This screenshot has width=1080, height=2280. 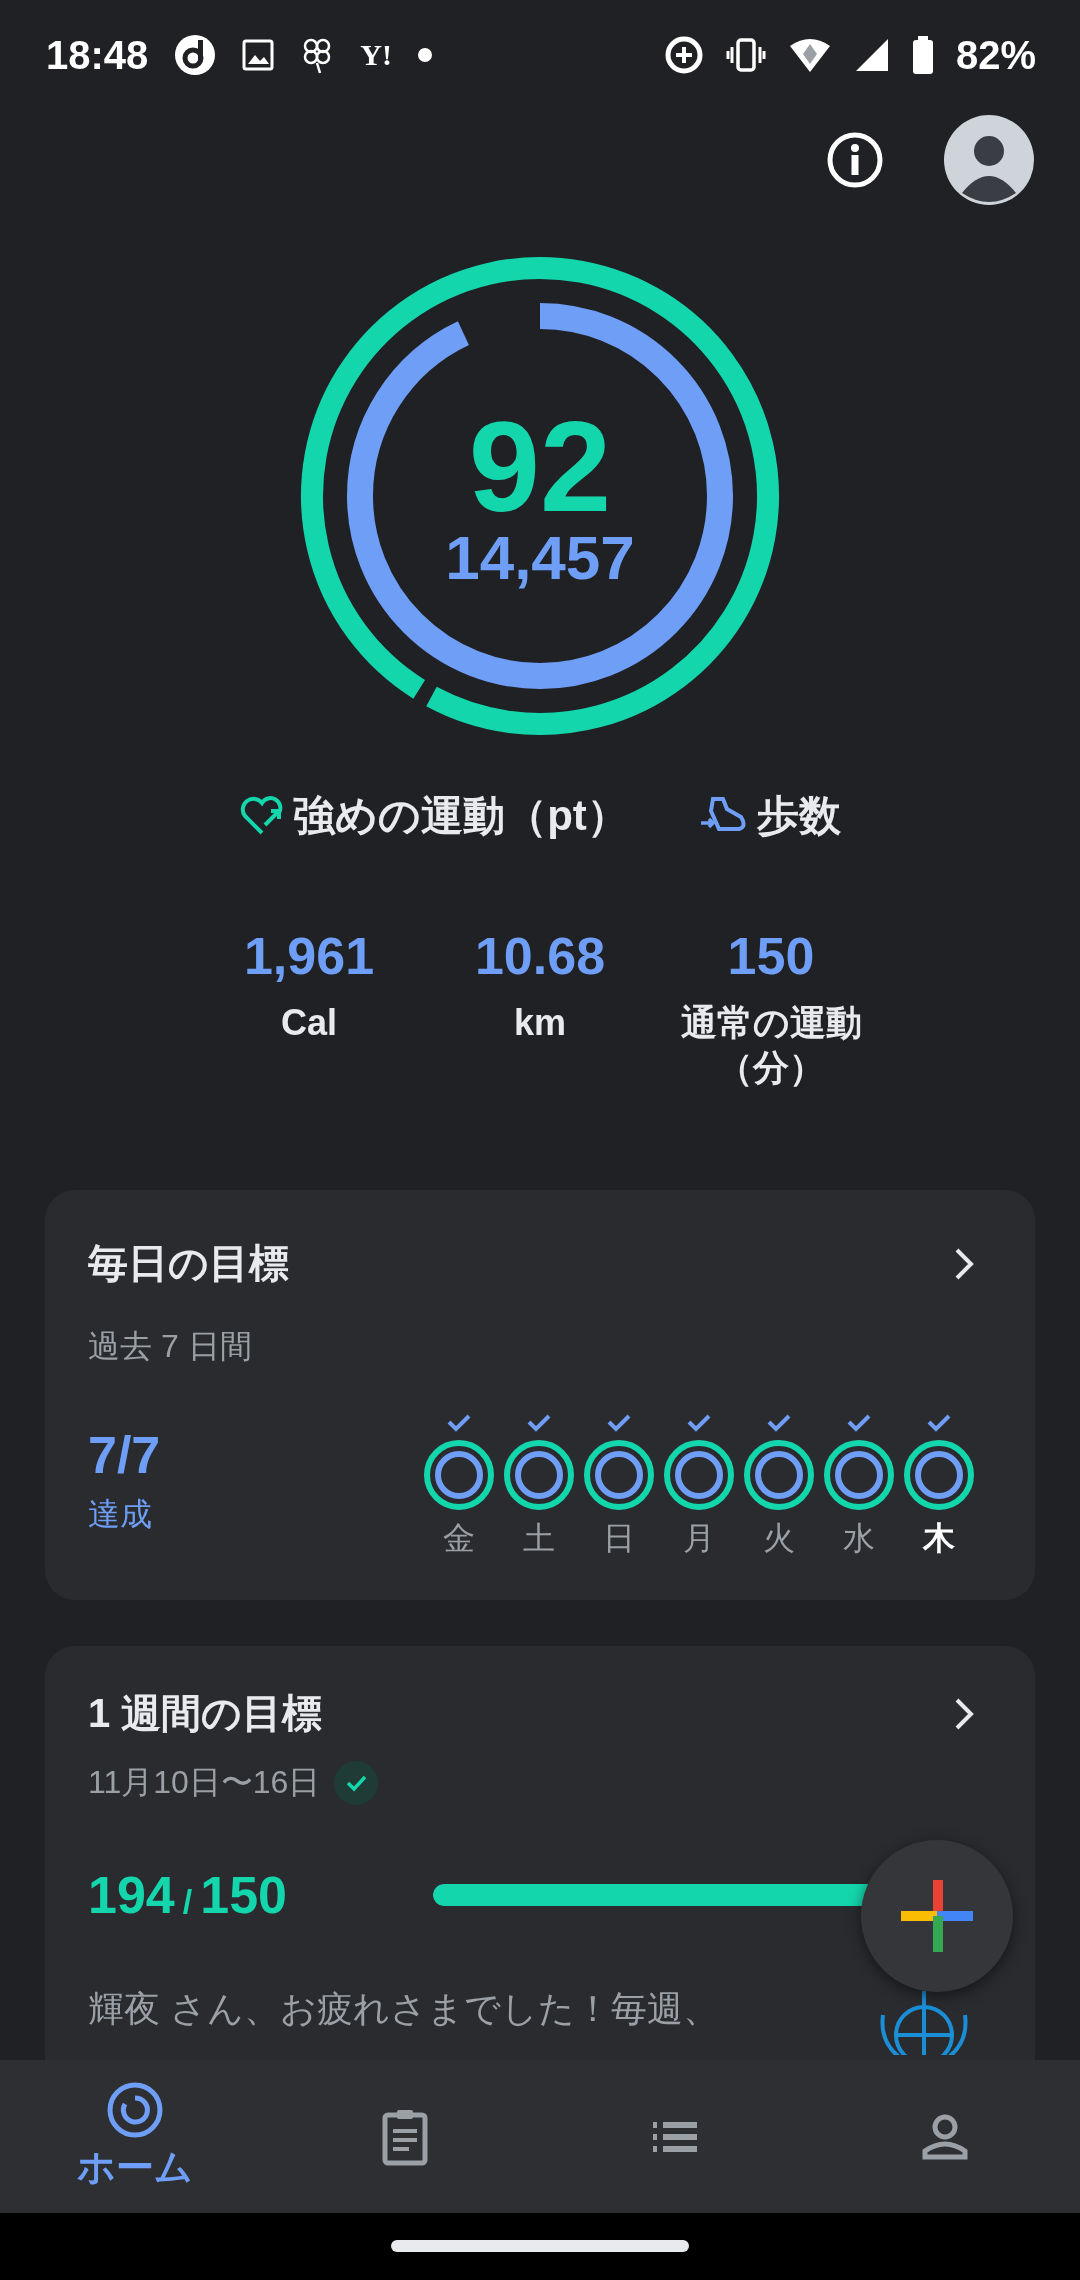 I want to click on progress-value: 194, so click(x=131, y=1895).